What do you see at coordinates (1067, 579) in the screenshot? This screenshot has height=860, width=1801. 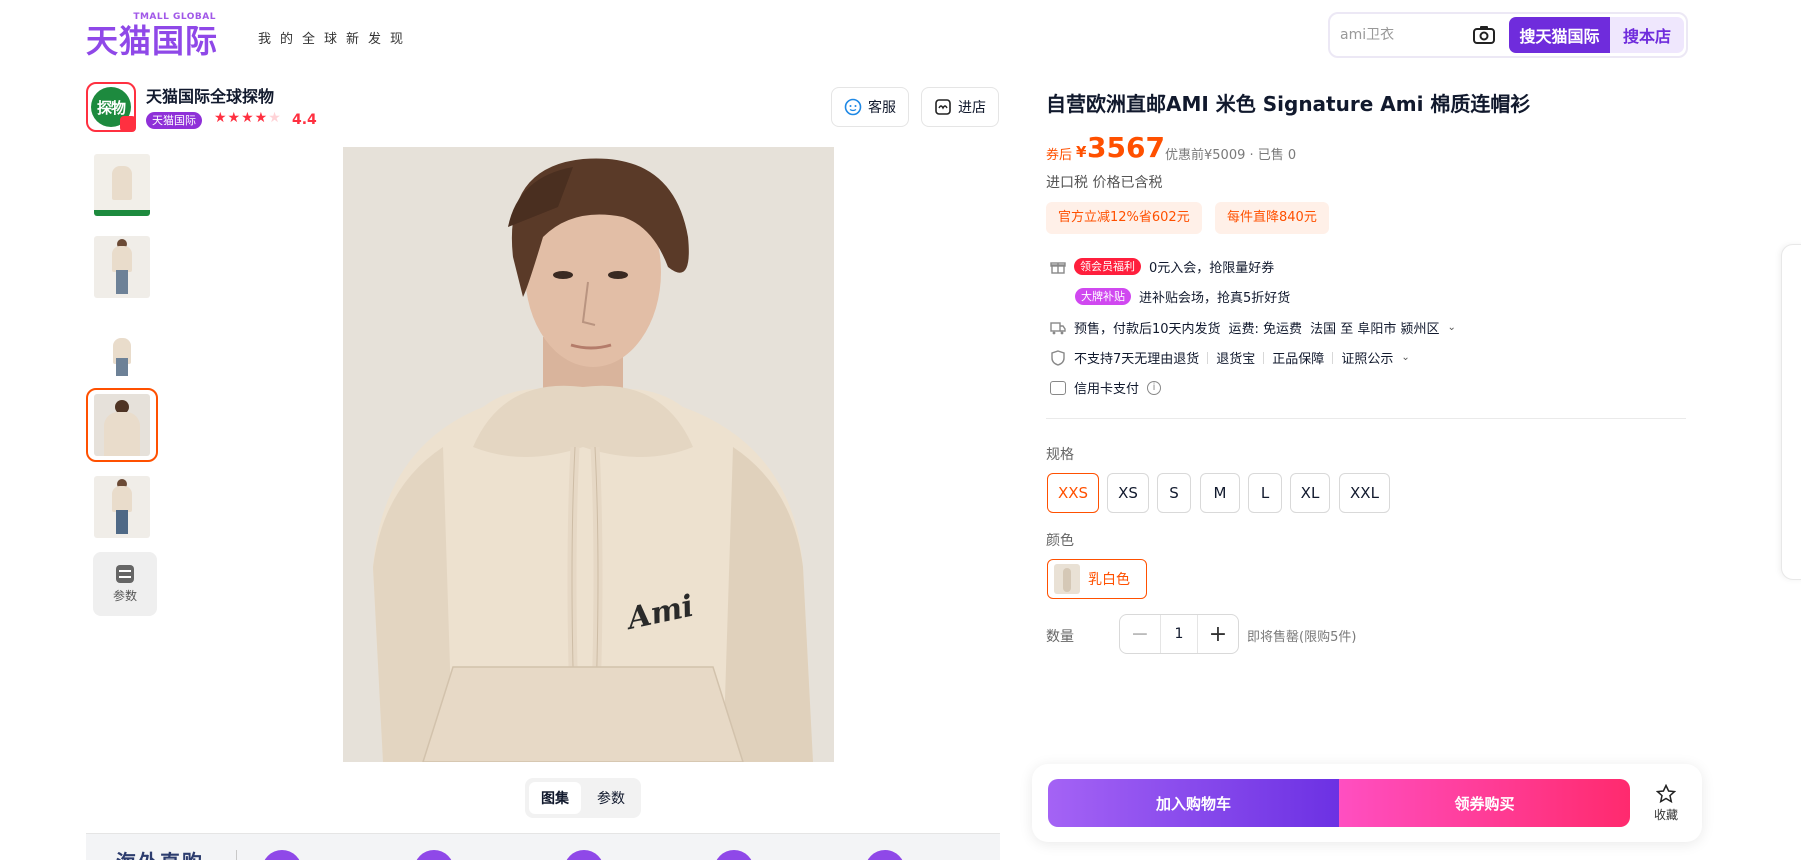 I see `color-swatch` at bounding box center [1067, 579].